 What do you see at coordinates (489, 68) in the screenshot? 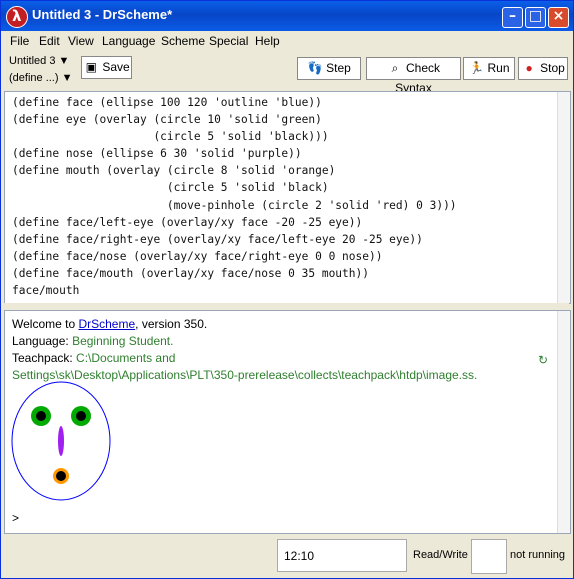
I see `run-button: 🏃 Run` at bounding box center [489, 68].